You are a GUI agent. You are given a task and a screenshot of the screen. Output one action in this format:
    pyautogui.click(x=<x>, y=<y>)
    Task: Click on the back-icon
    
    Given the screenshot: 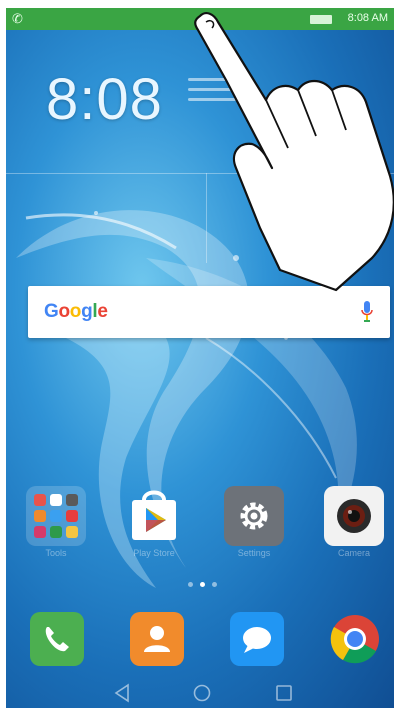 What is the action you would take?
    pyautogui.click(x=122, y=693)
    